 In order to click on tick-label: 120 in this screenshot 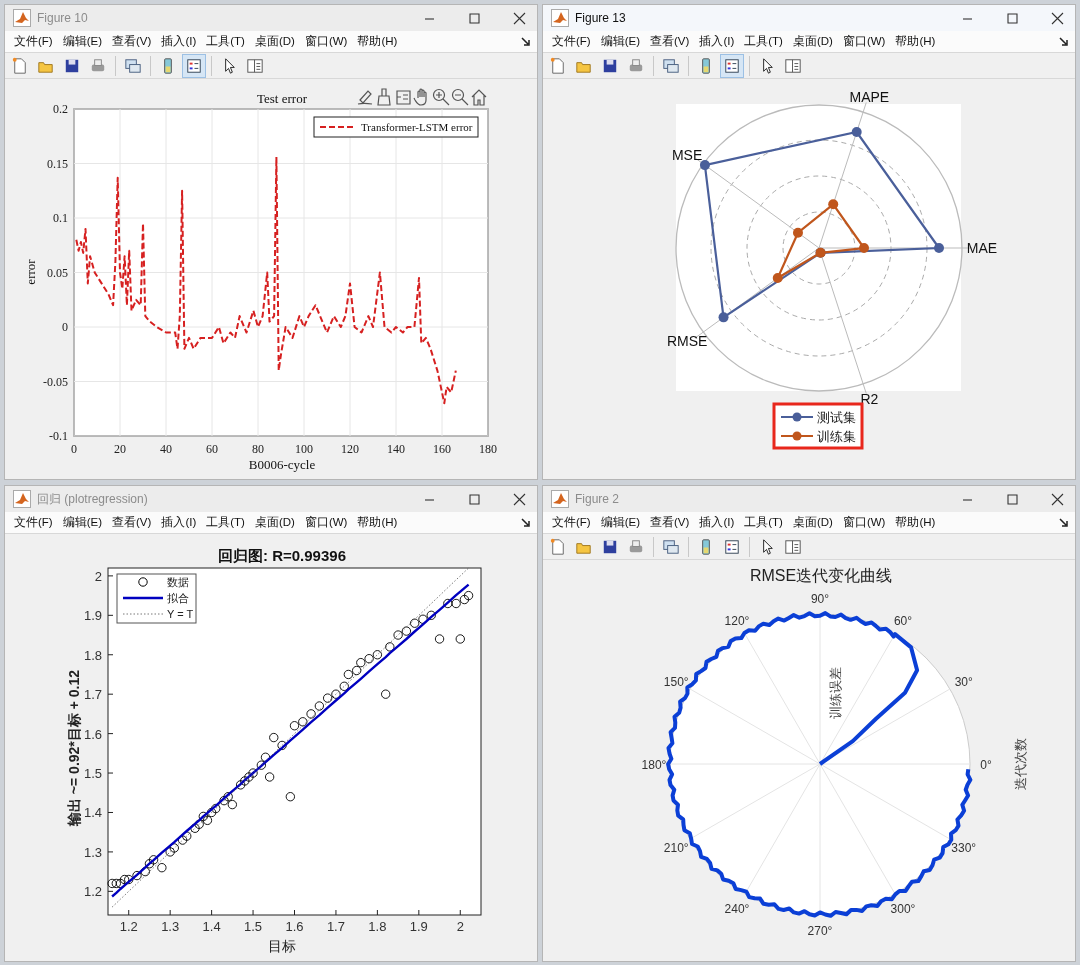, I will do `click(350, 449)`.